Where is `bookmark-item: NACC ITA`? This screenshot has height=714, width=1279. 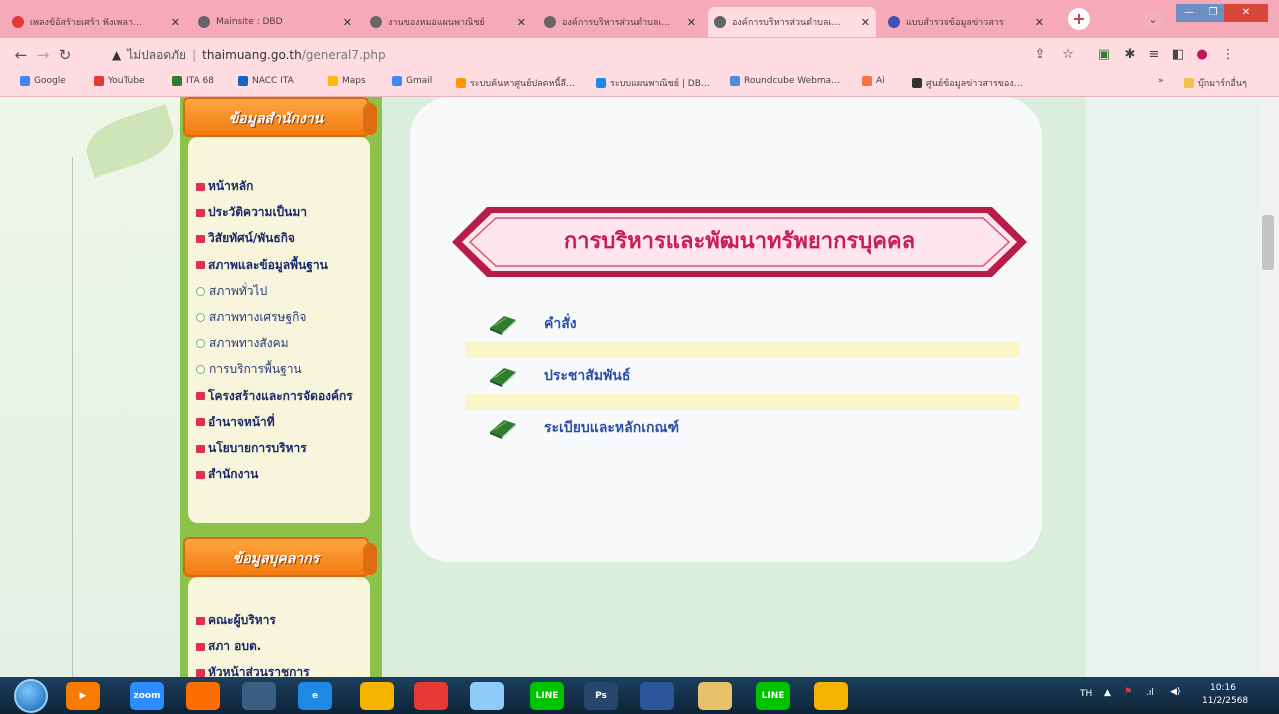 bookmark-item: NACC ITA is located at coordinates (266, 81).